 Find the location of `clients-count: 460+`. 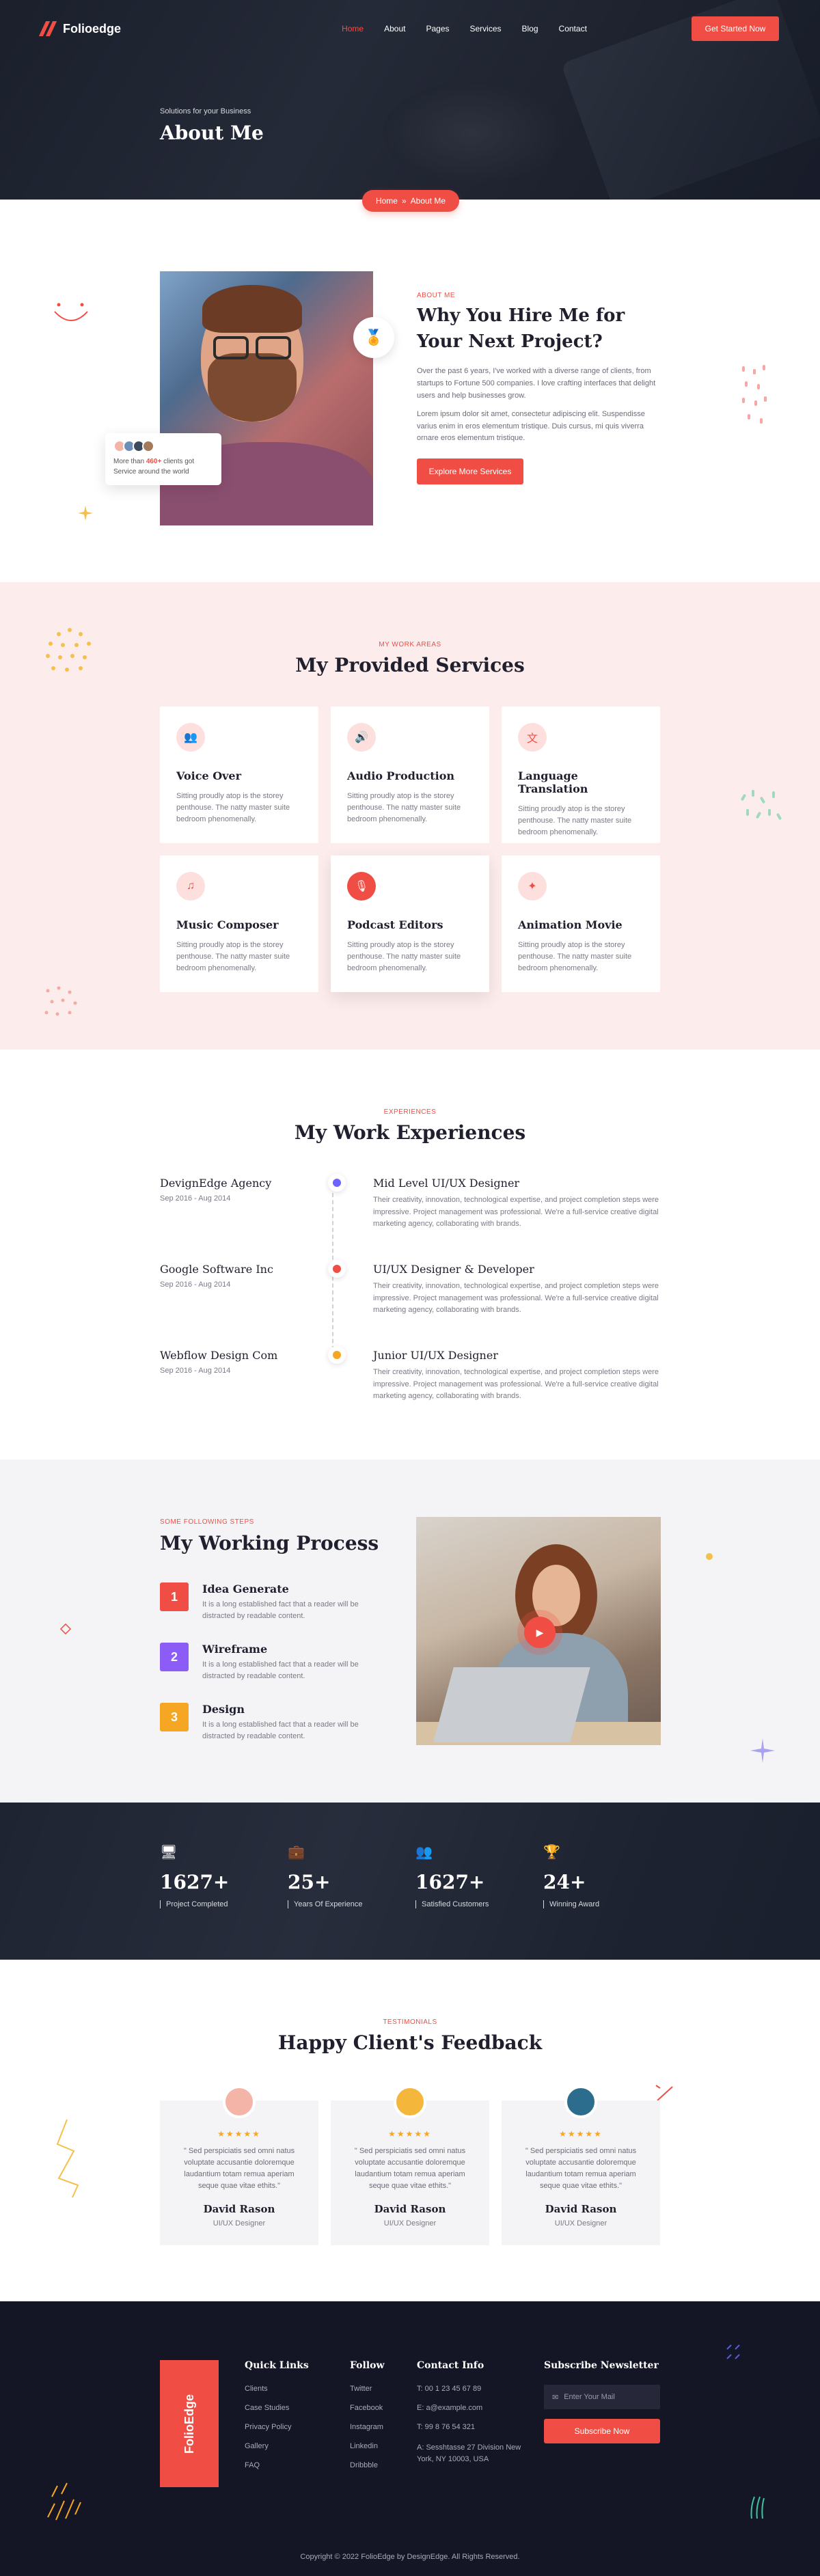

clients-count: 460+ is located at coordinates (154, 461).